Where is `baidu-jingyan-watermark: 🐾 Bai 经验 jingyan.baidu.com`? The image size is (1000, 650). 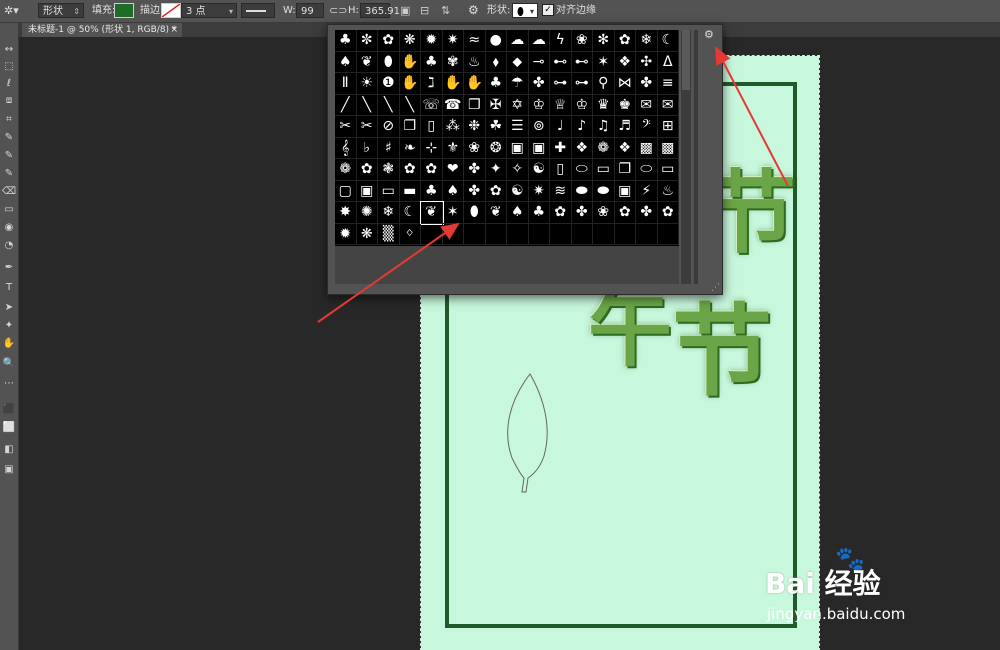
baidu-jingyan-watermark: 🐾 Bai 经验 jingyan.baidu.com is located at coordinates (865, 587).